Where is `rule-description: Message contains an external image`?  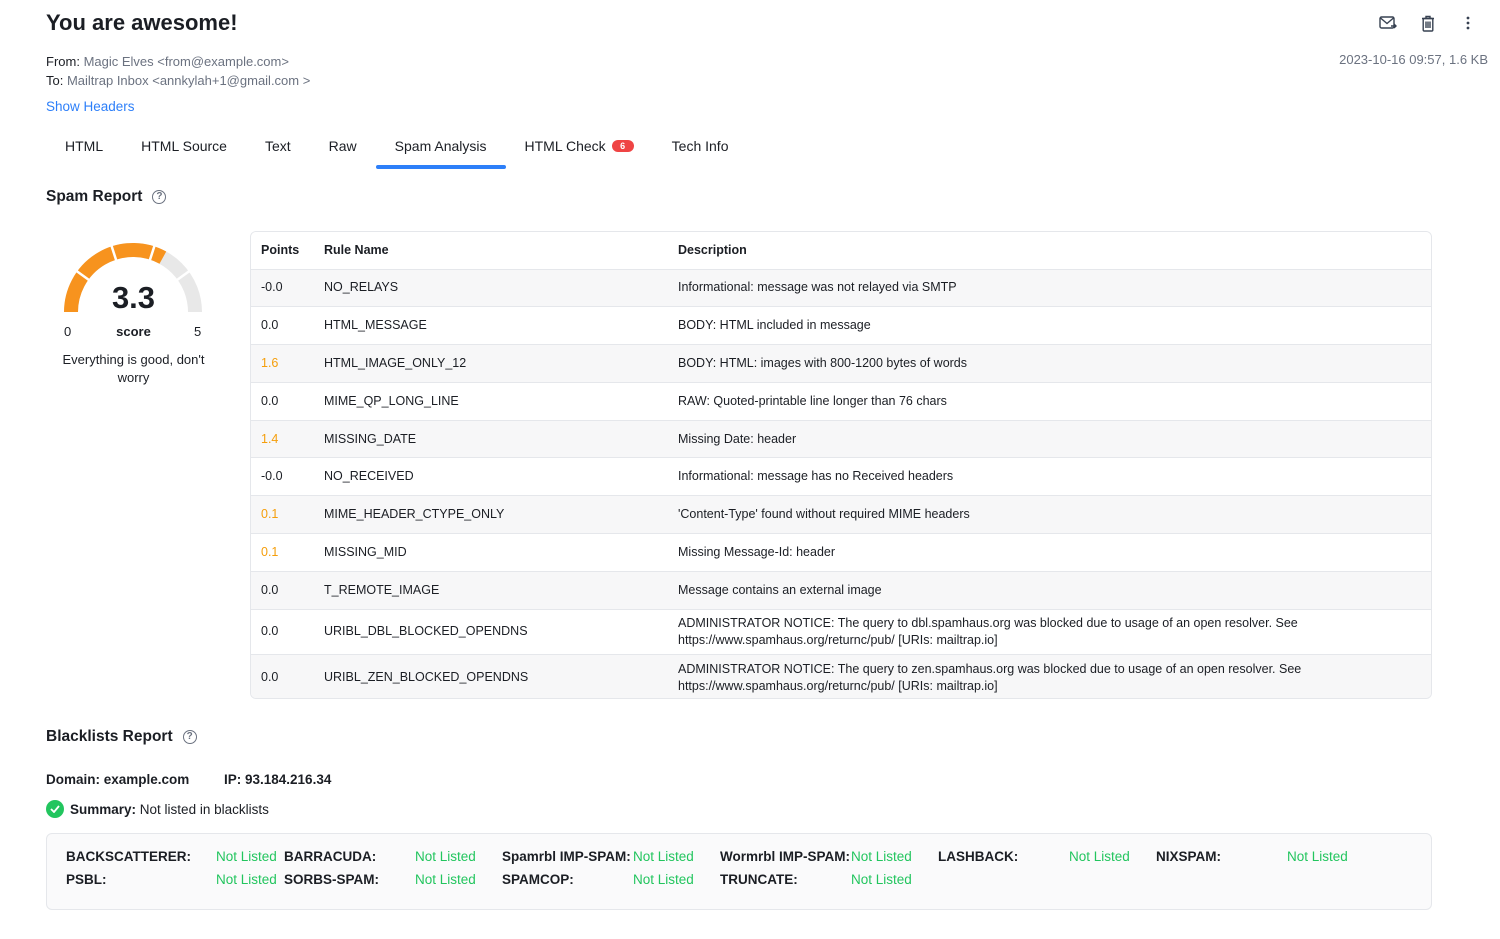 rule-description: Message contains an external image is located at coordinates (1049, 590).